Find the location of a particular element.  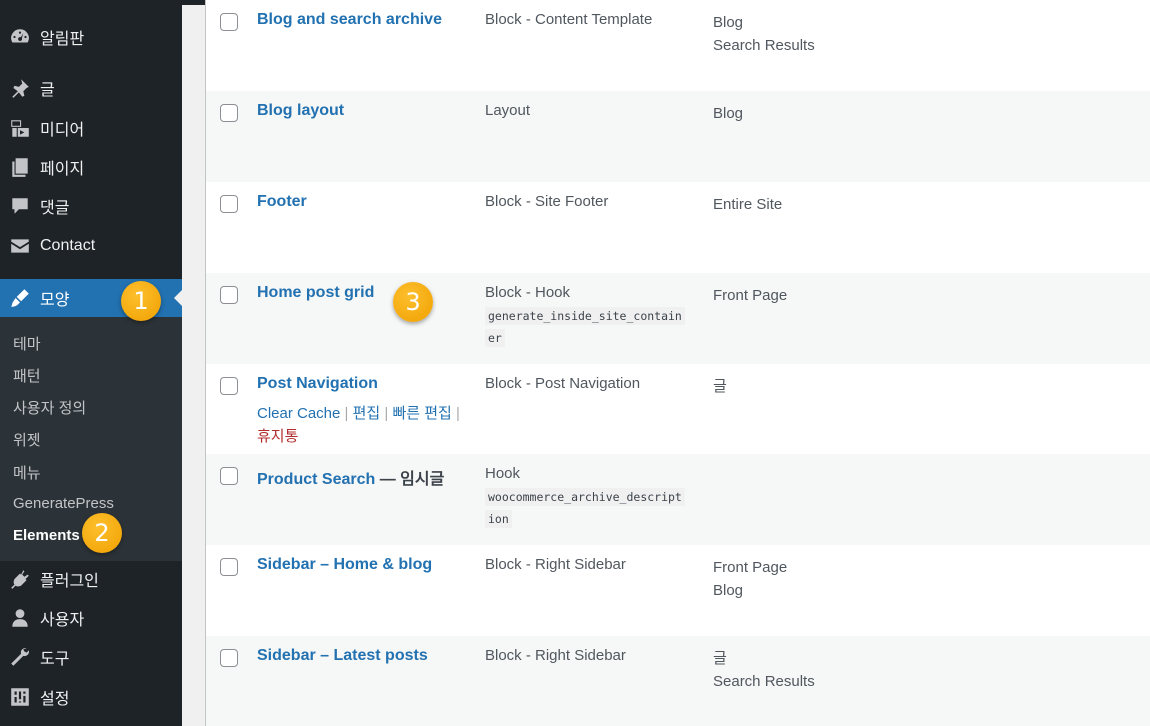

edit-link: 편집 is located at coordinates (367, 413).